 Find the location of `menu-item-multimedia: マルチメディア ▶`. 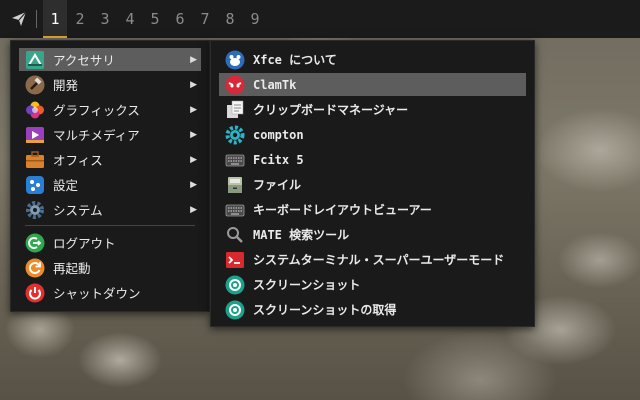

menu-item-multimedia: マルチメディア ▶ is located at coordinates (110, 134).